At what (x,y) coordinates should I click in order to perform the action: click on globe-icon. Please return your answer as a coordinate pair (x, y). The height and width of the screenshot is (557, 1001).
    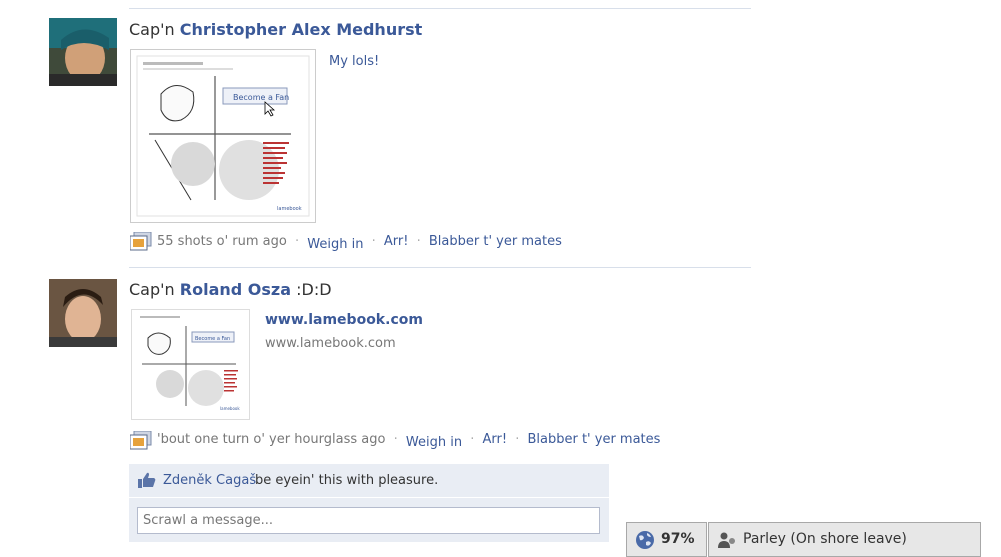
    Looking at the image, I should click on (645, 542).